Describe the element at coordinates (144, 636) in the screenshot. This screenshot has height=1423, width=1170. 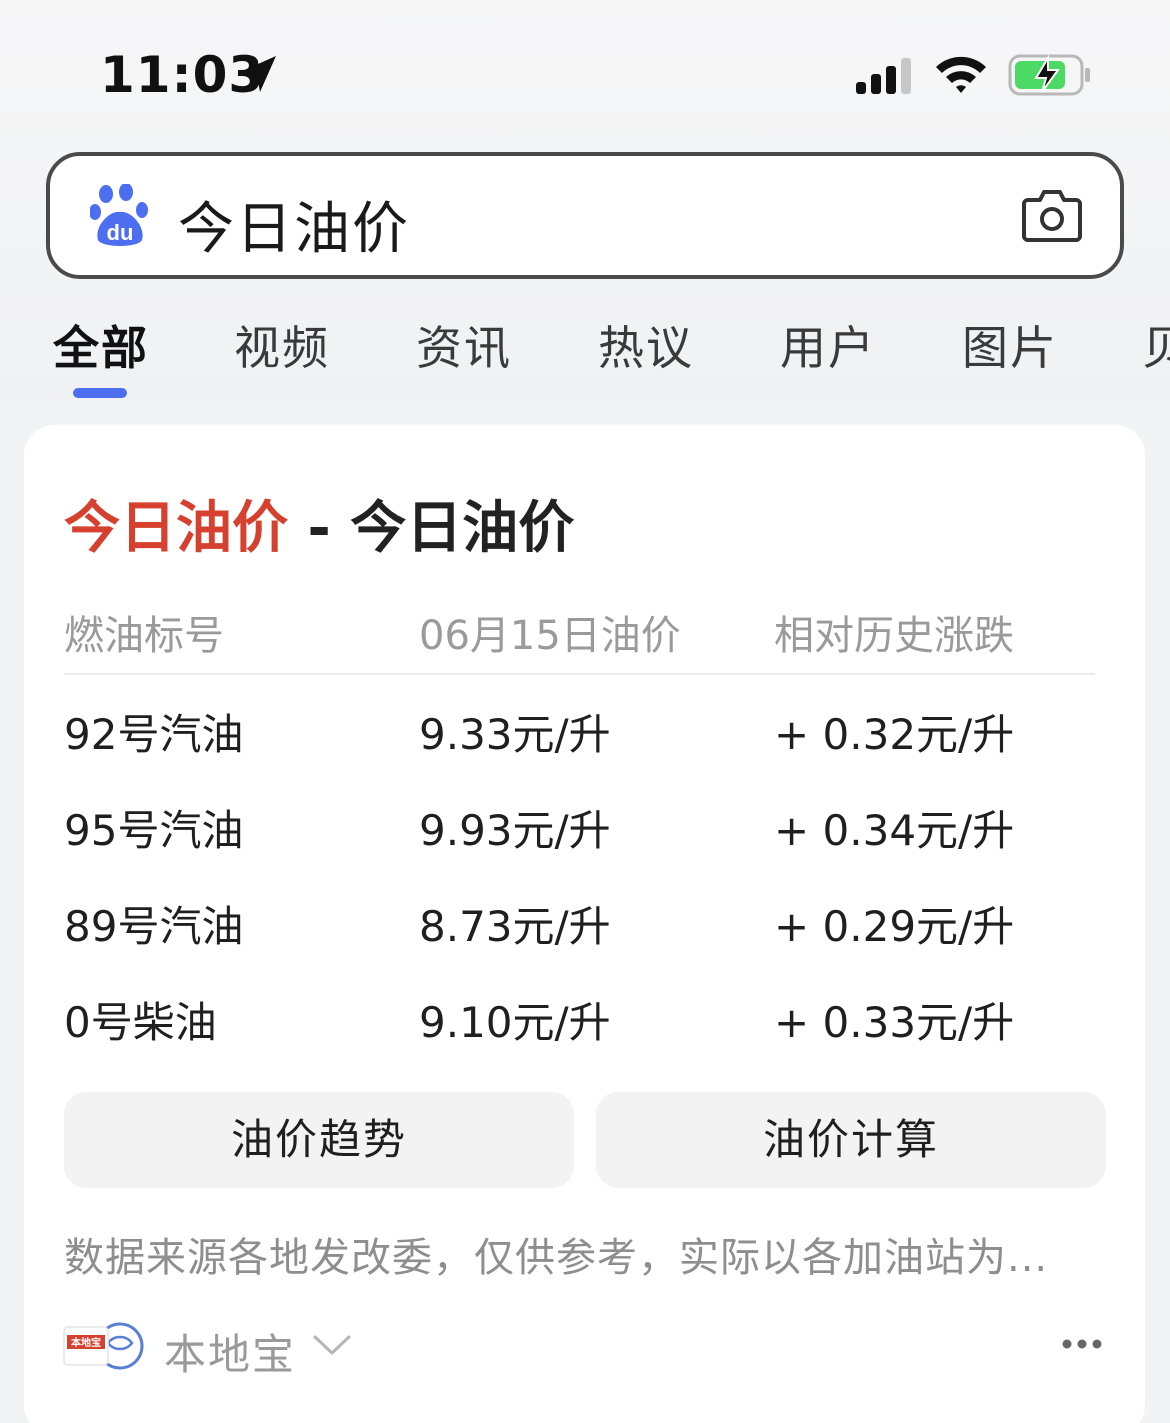
I see `header-fuel-grade: 燃油标号` at that location.